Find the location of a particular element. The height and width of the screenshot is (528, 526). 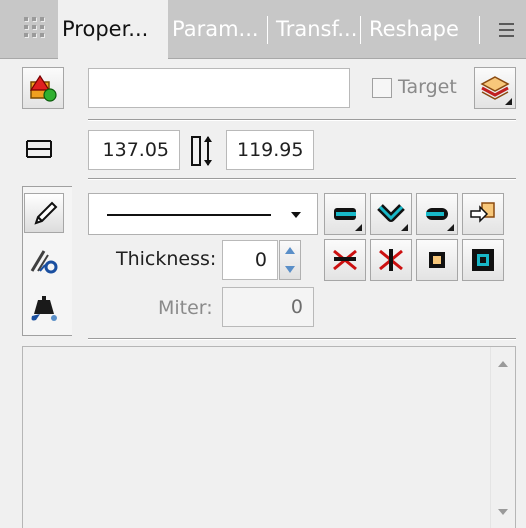

object-name-field is located at coordinates (219, 88).